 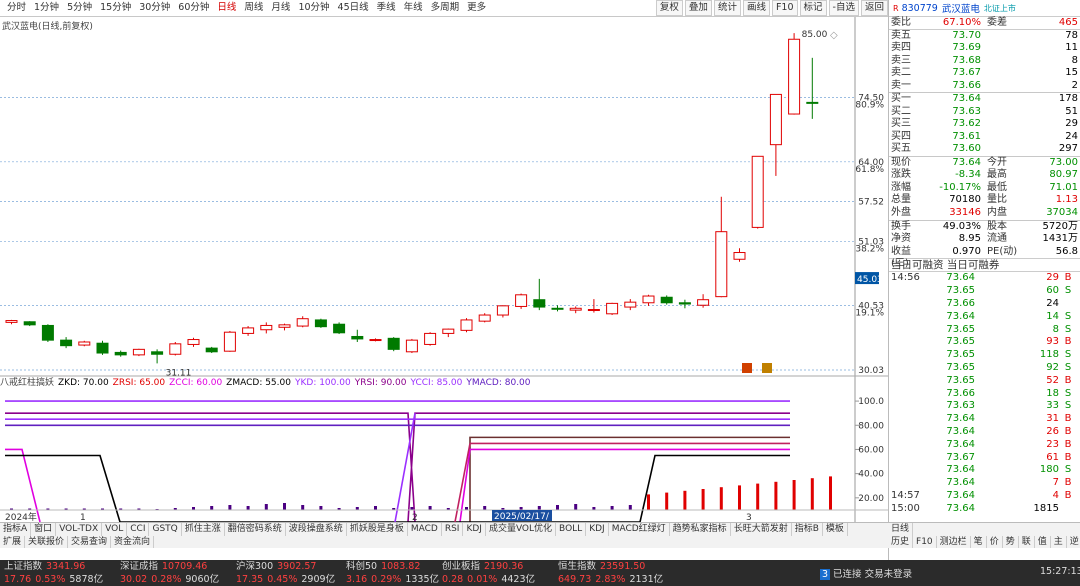 I want to click on order-book-row: 卖五 73.70 78, so click(x=984, y=36).